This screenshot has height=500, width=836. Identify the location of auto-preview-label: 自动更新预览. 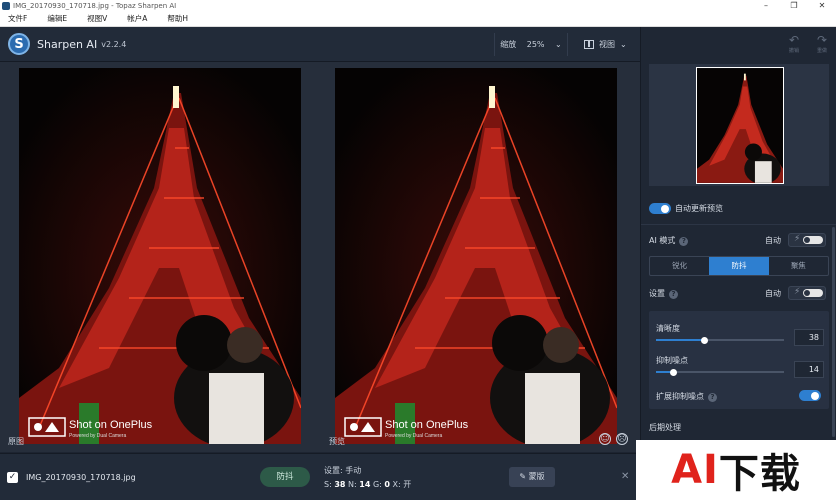
(699, 208).